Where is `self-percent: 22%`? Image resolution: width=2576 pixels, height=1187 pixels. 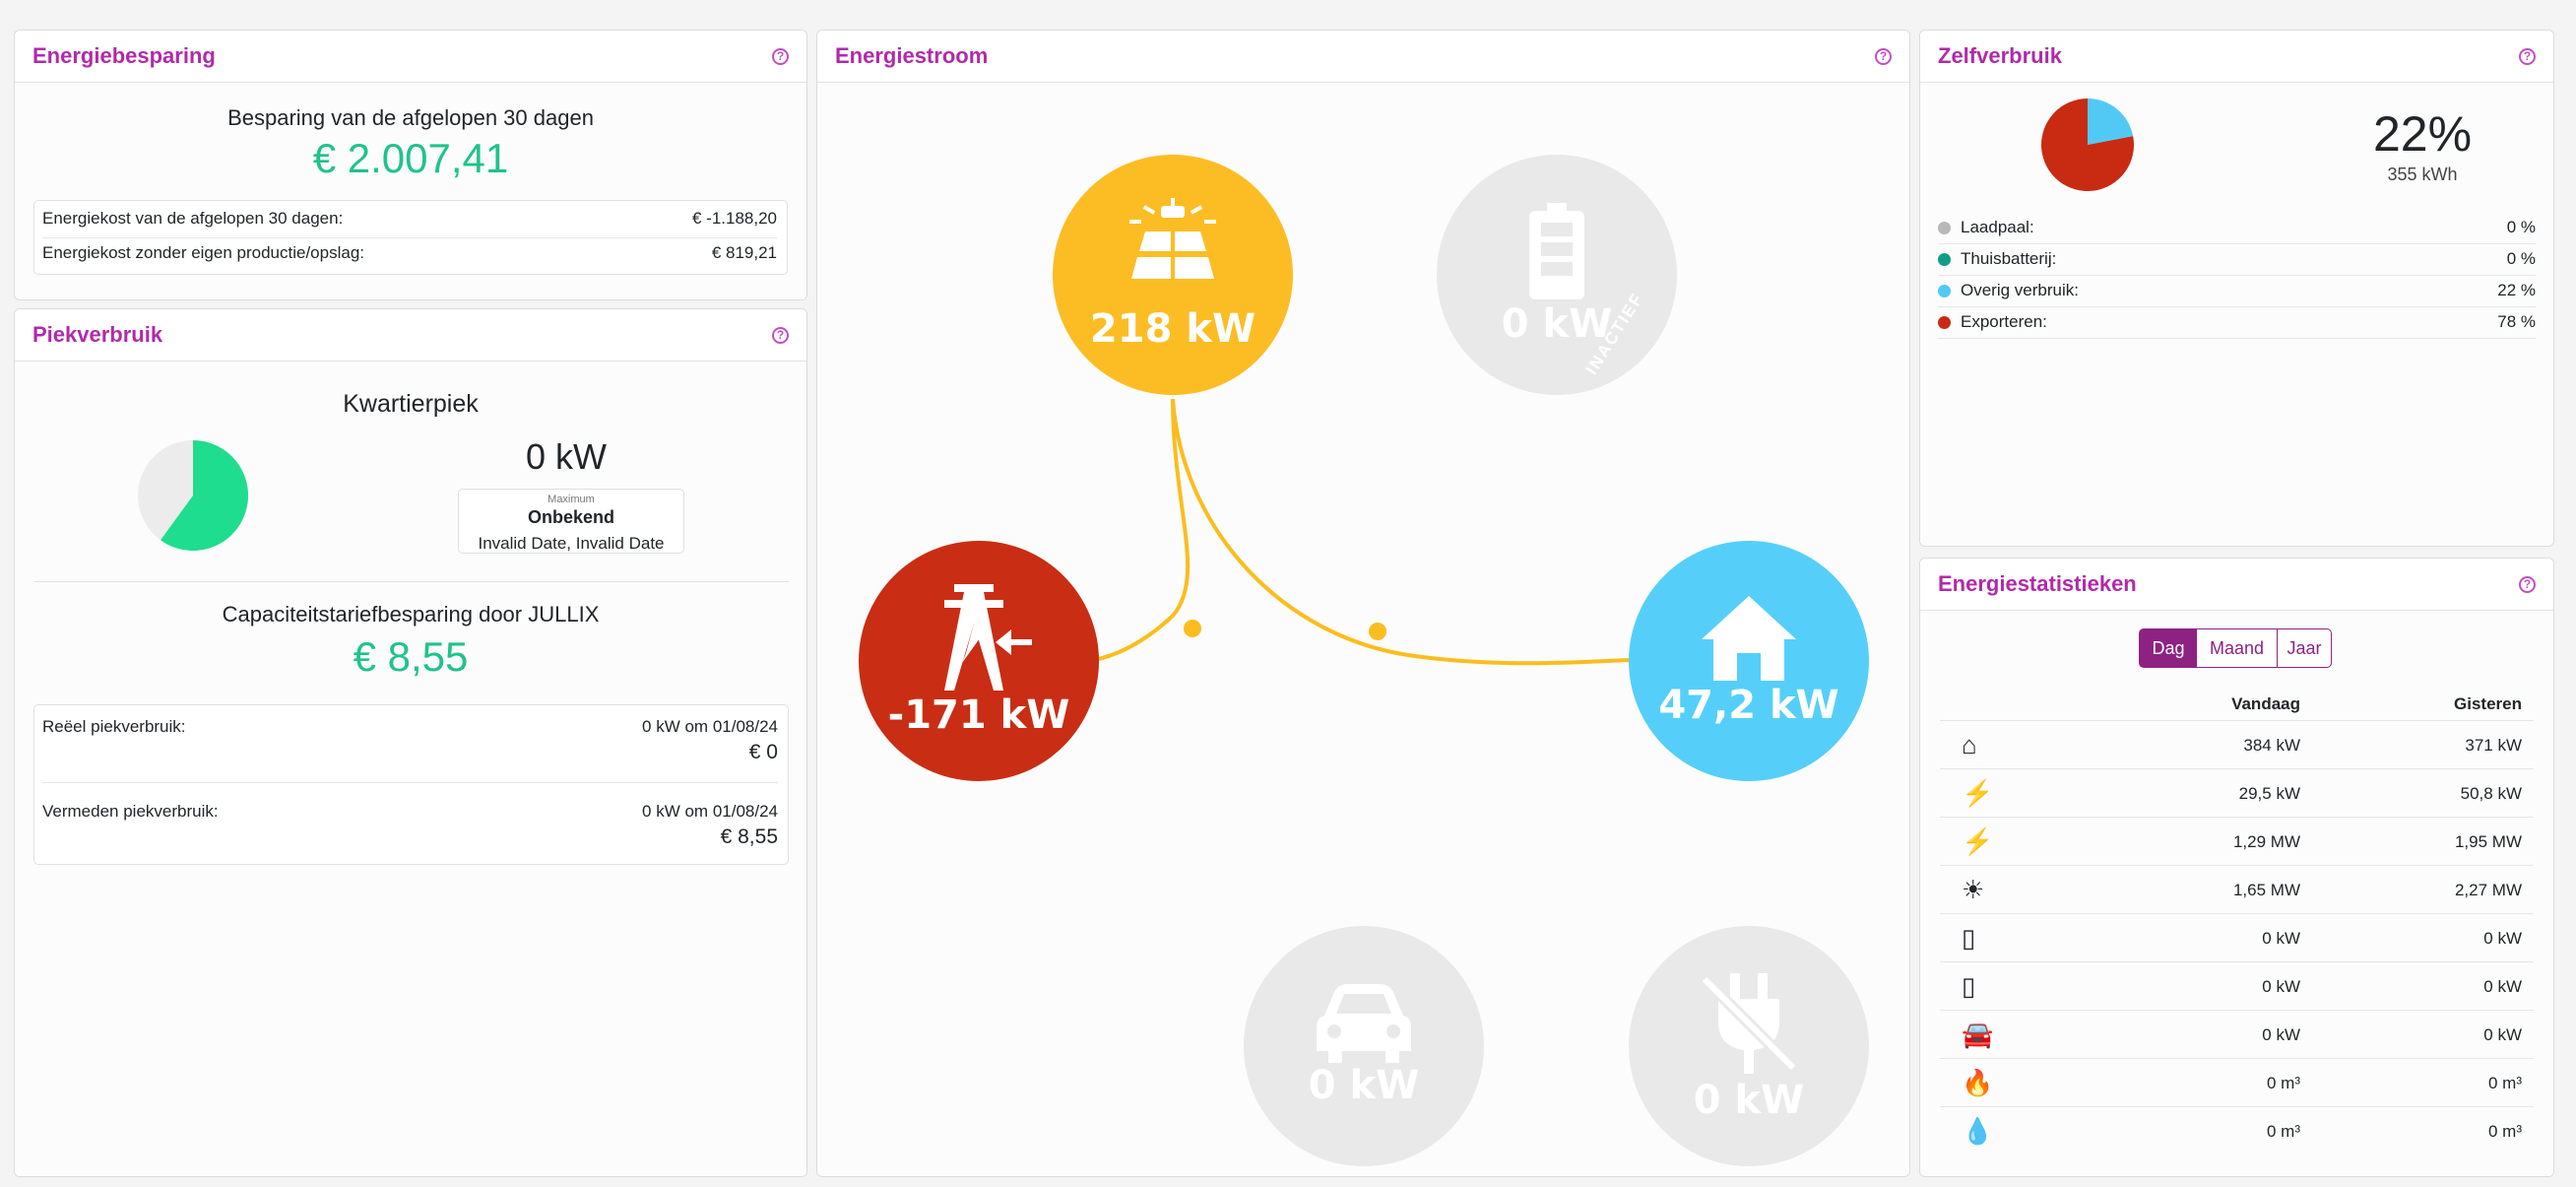 self-percent: 22% is located at coordinates (2422, 134).